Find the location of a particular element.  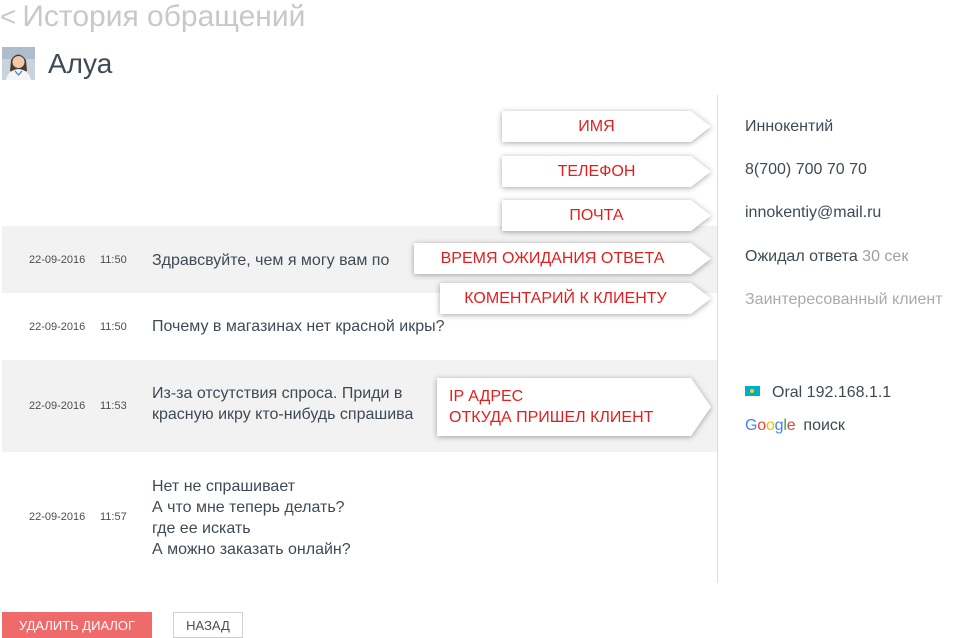

message-line: Здравсвуйте, чем я могу вам по is located at coordinates (271, 260).